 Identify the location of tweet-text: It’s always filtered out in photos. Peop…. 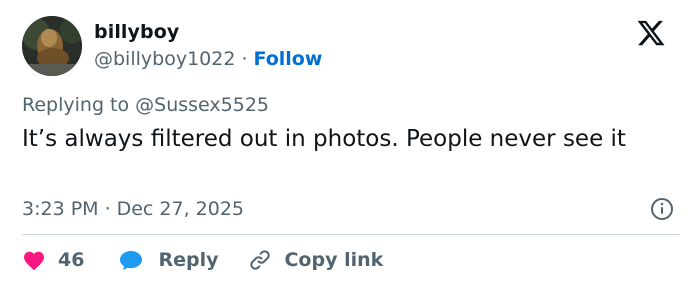
(324, 139).